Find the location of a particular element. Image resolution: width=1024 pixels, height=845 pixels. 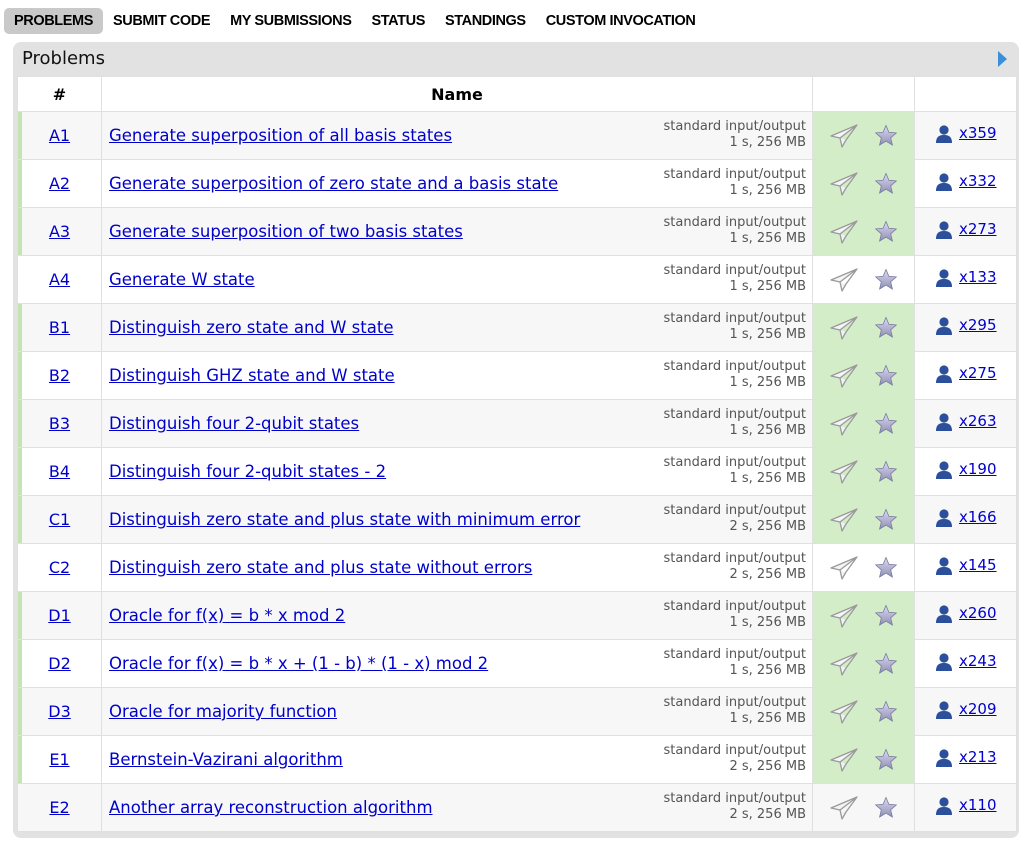

problem-index-link: A1 is located at coordinates (59, 135).